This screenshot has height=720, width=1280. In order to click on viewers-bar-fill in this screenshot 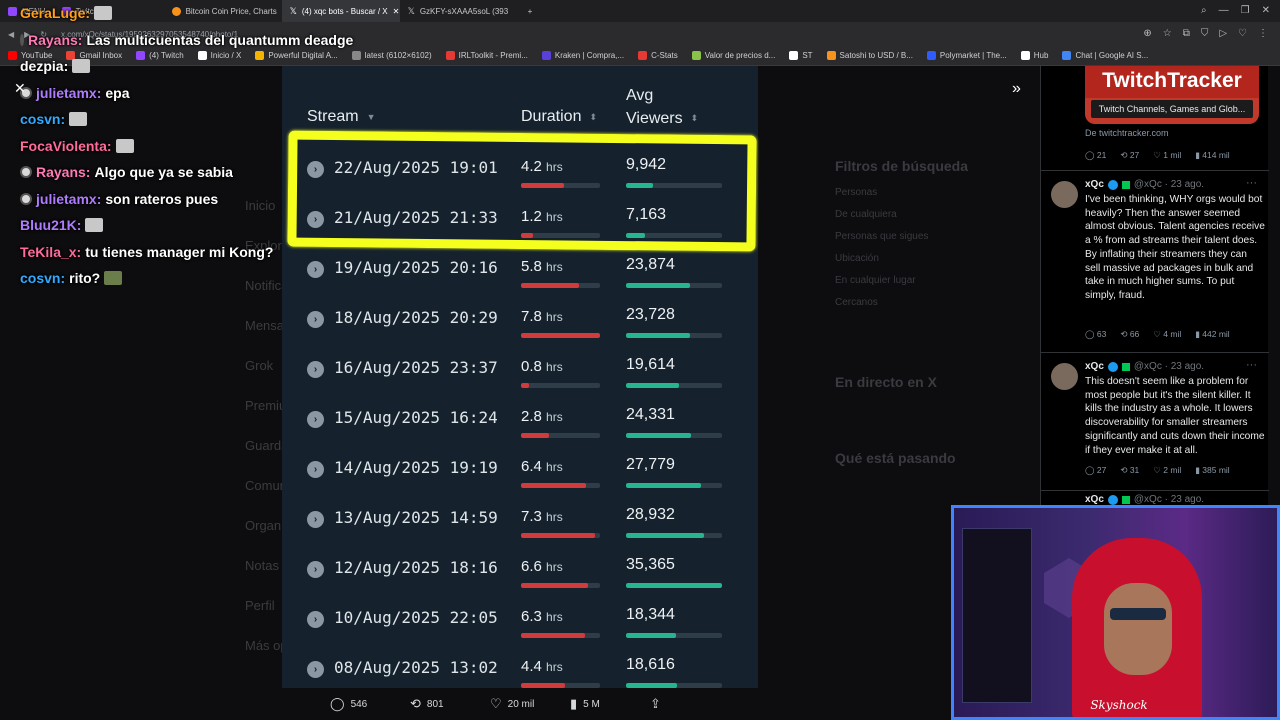, I will do `click(658, 335)`.